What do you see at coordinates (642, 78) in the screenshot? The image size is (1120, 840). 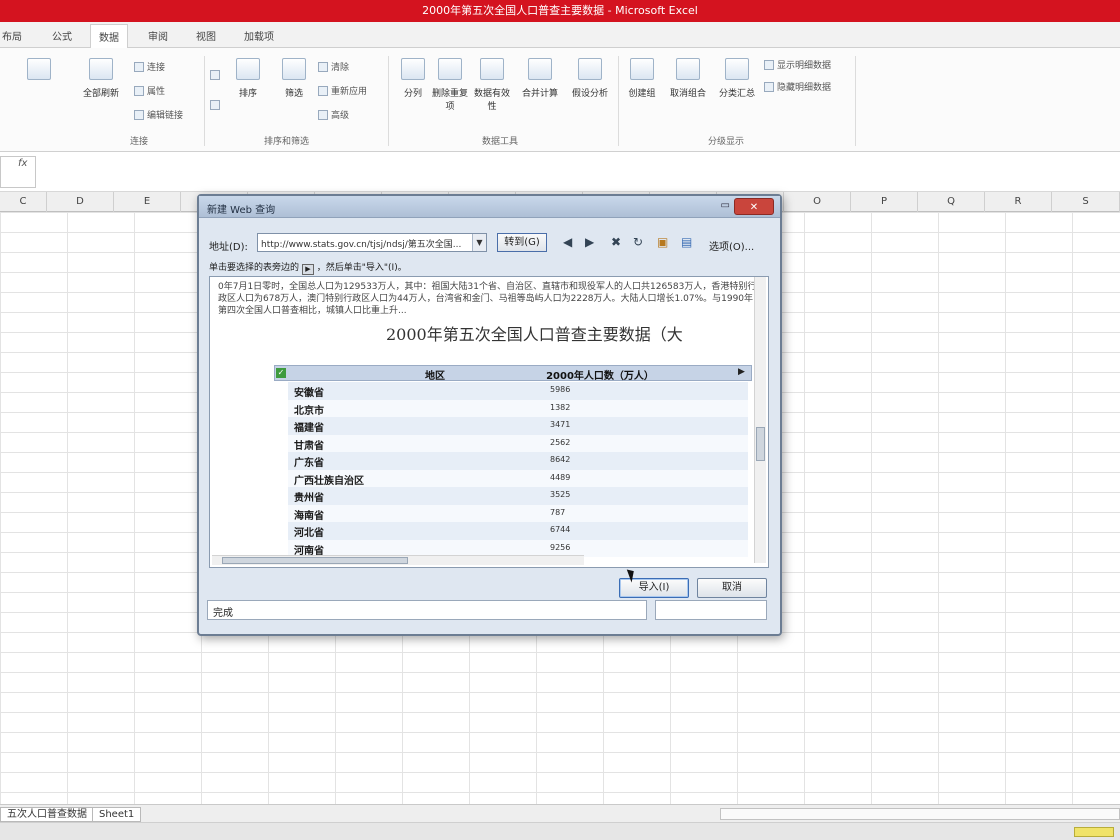 I see `group-button: 创建组` at bounding box center [642, 78].